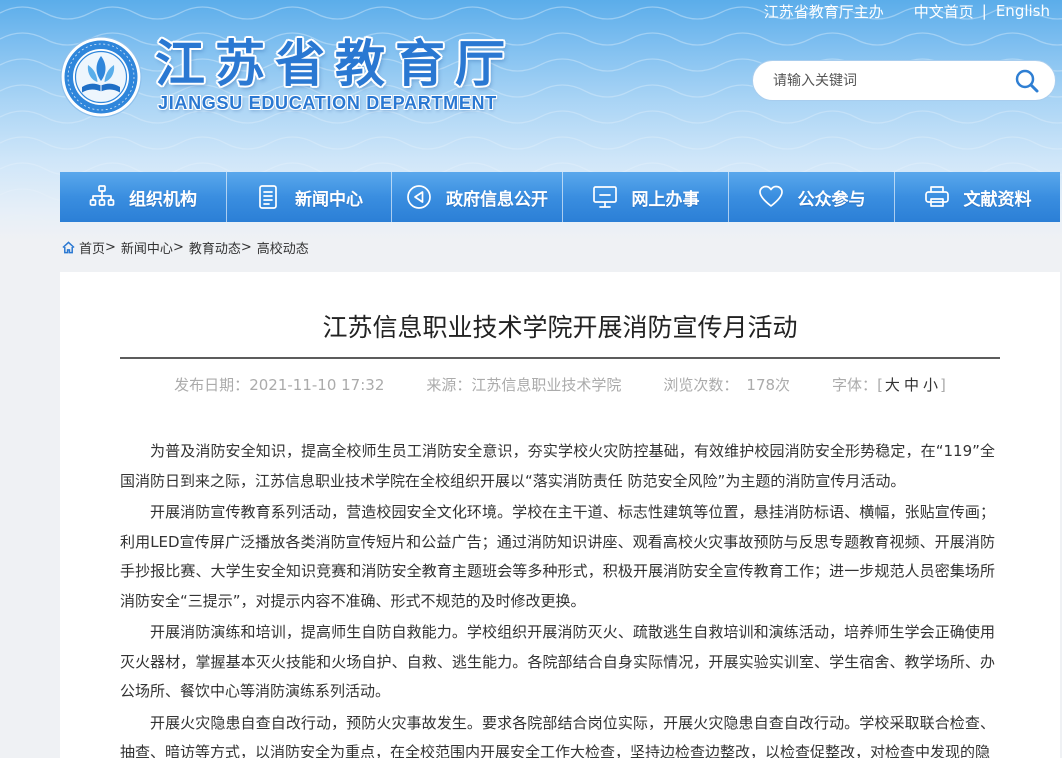 This screenshot has width=1062, height=758. I want to click on font-size-switcher: 字体：[大中小], so click(889, 385).